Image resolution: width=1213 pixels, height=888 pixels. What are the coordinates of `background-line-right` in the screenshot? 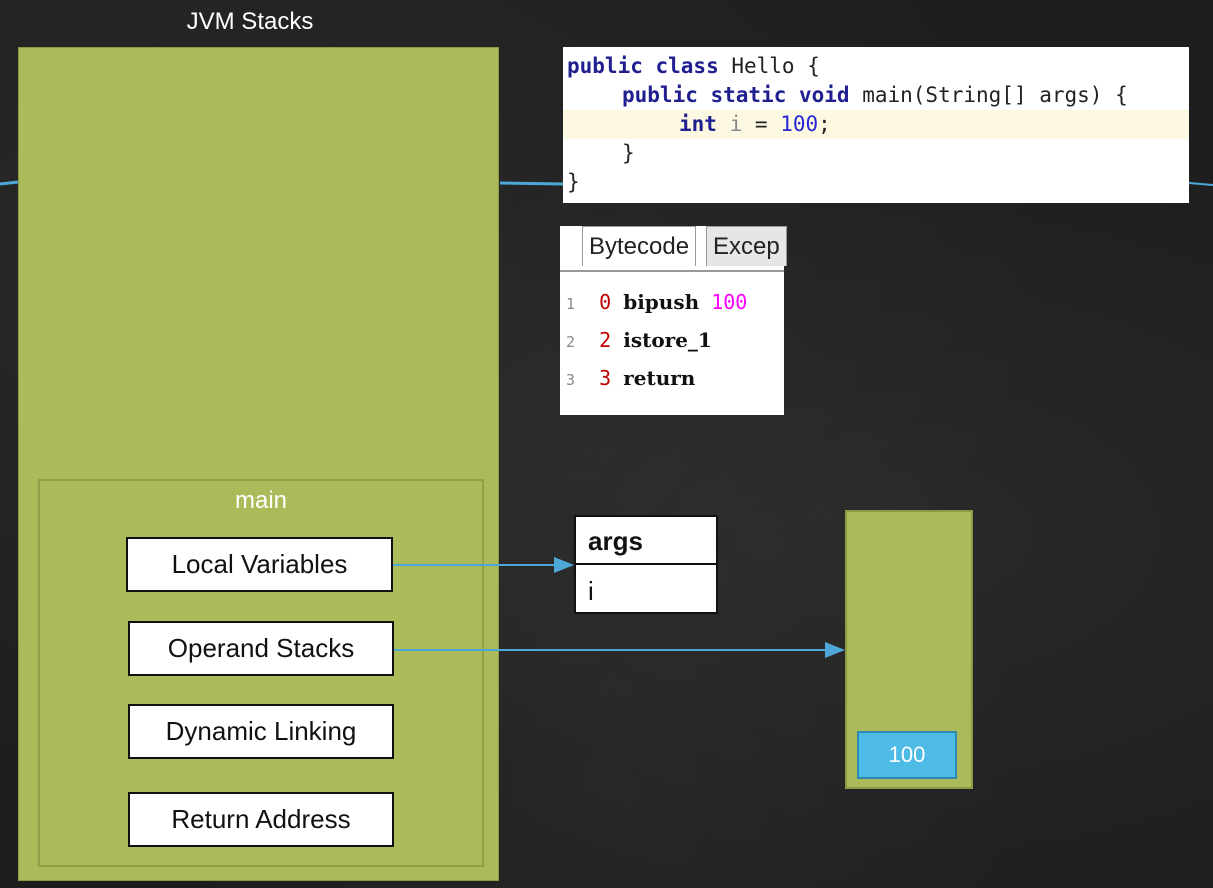 It's located at (1200, 184).